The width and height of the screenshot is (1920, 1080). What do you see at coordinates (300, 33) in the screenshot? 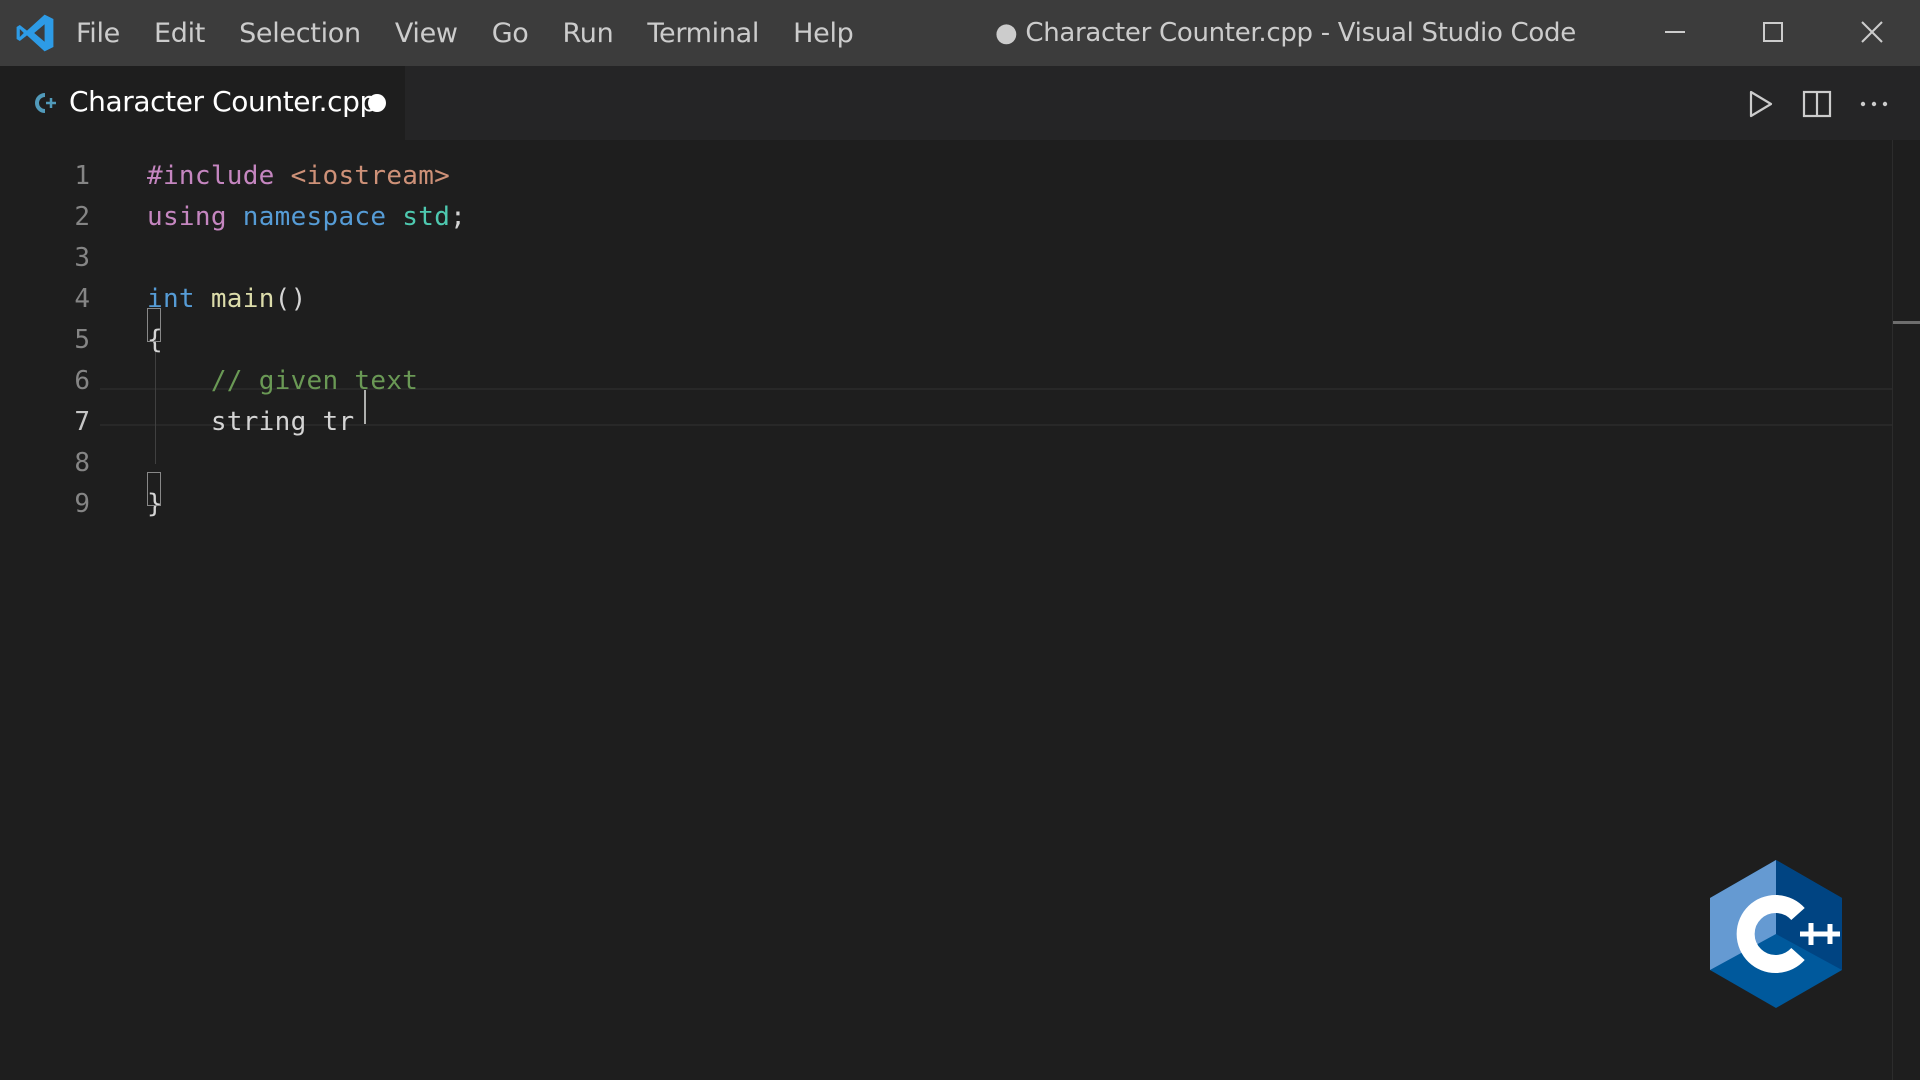
I see `menu-selection: Selection` at bounding box center [300, 33].